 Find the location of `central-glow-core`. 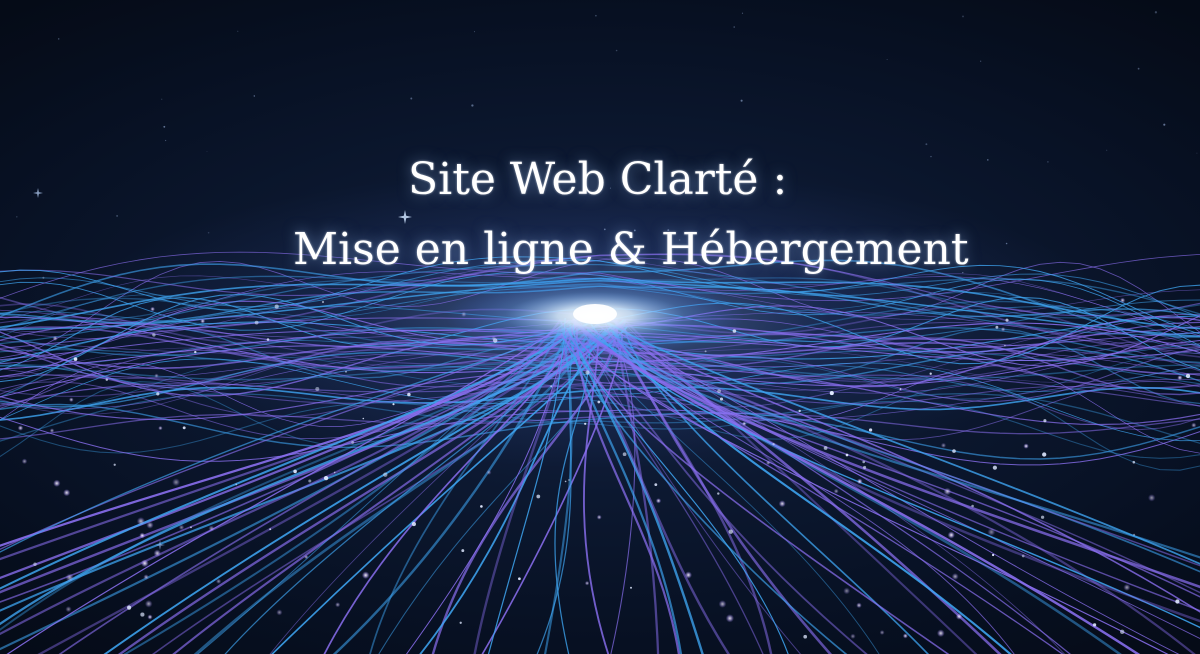

central-glow-core is located at coordinates (595, 314).